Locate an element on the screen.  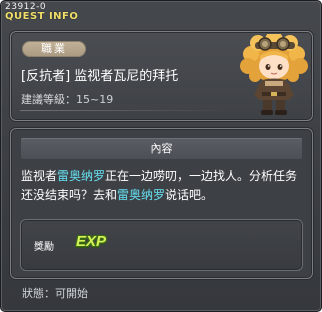
quest-status: 狀態：可開始 is located at coordinates (55, 293).